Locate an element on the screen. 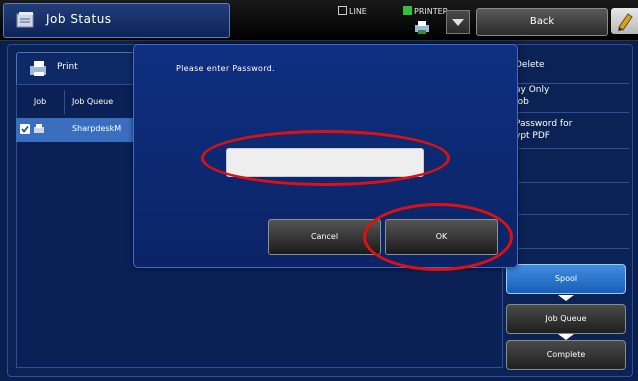 This screenshot has width=638, height=381. ok-button: OK is located at coordinates (441, 237).